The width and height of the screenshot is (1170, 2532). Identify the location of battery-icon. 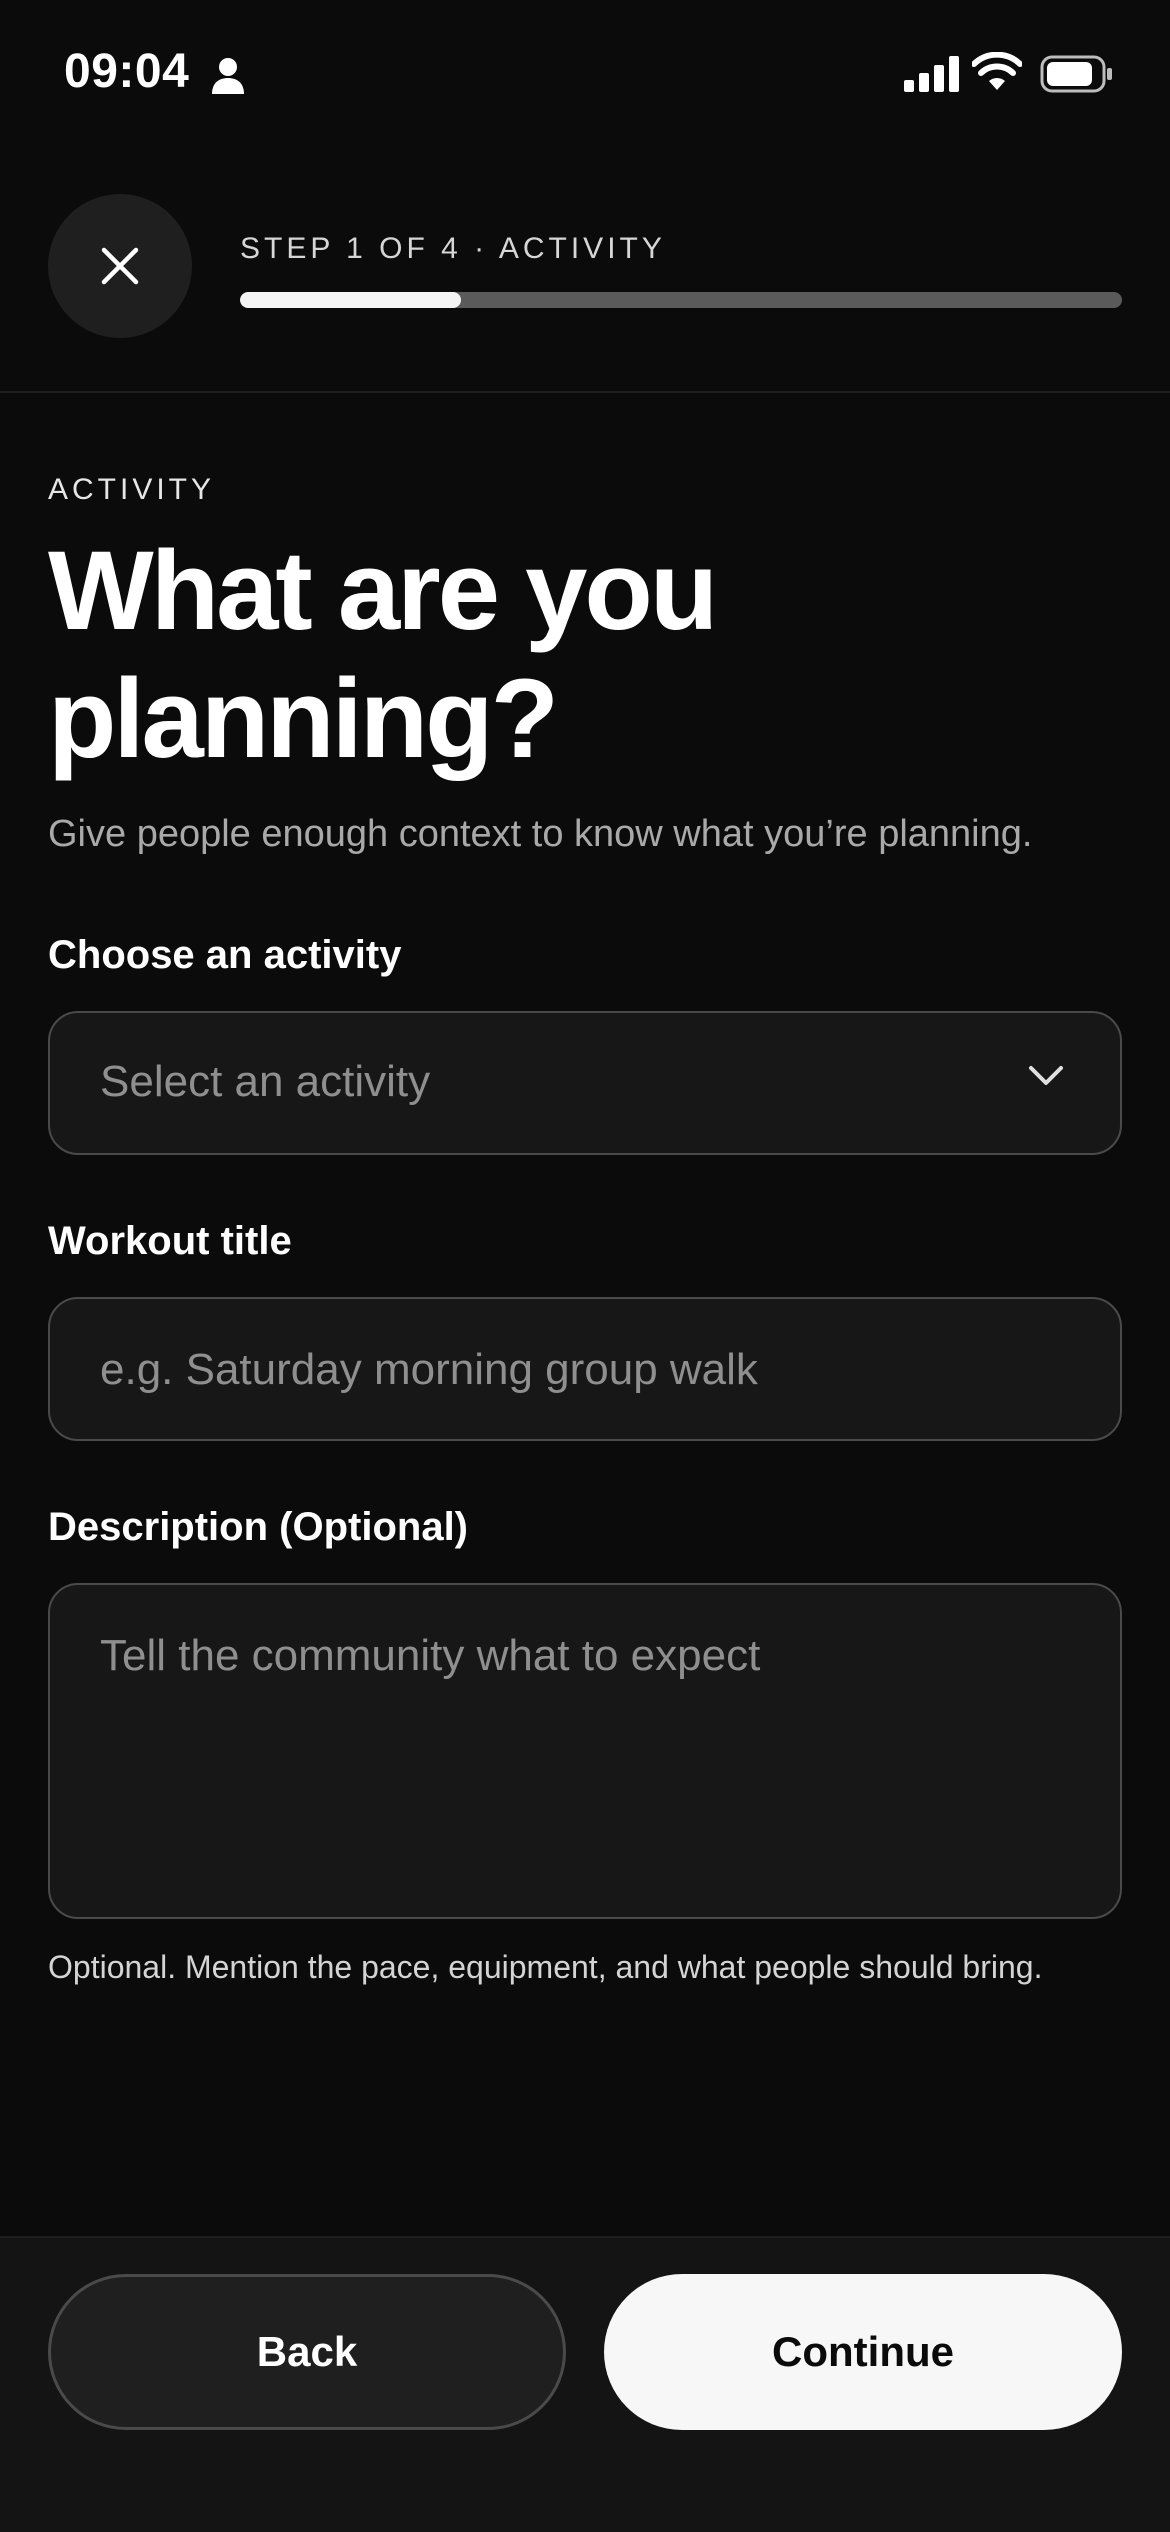
(1076, 74).